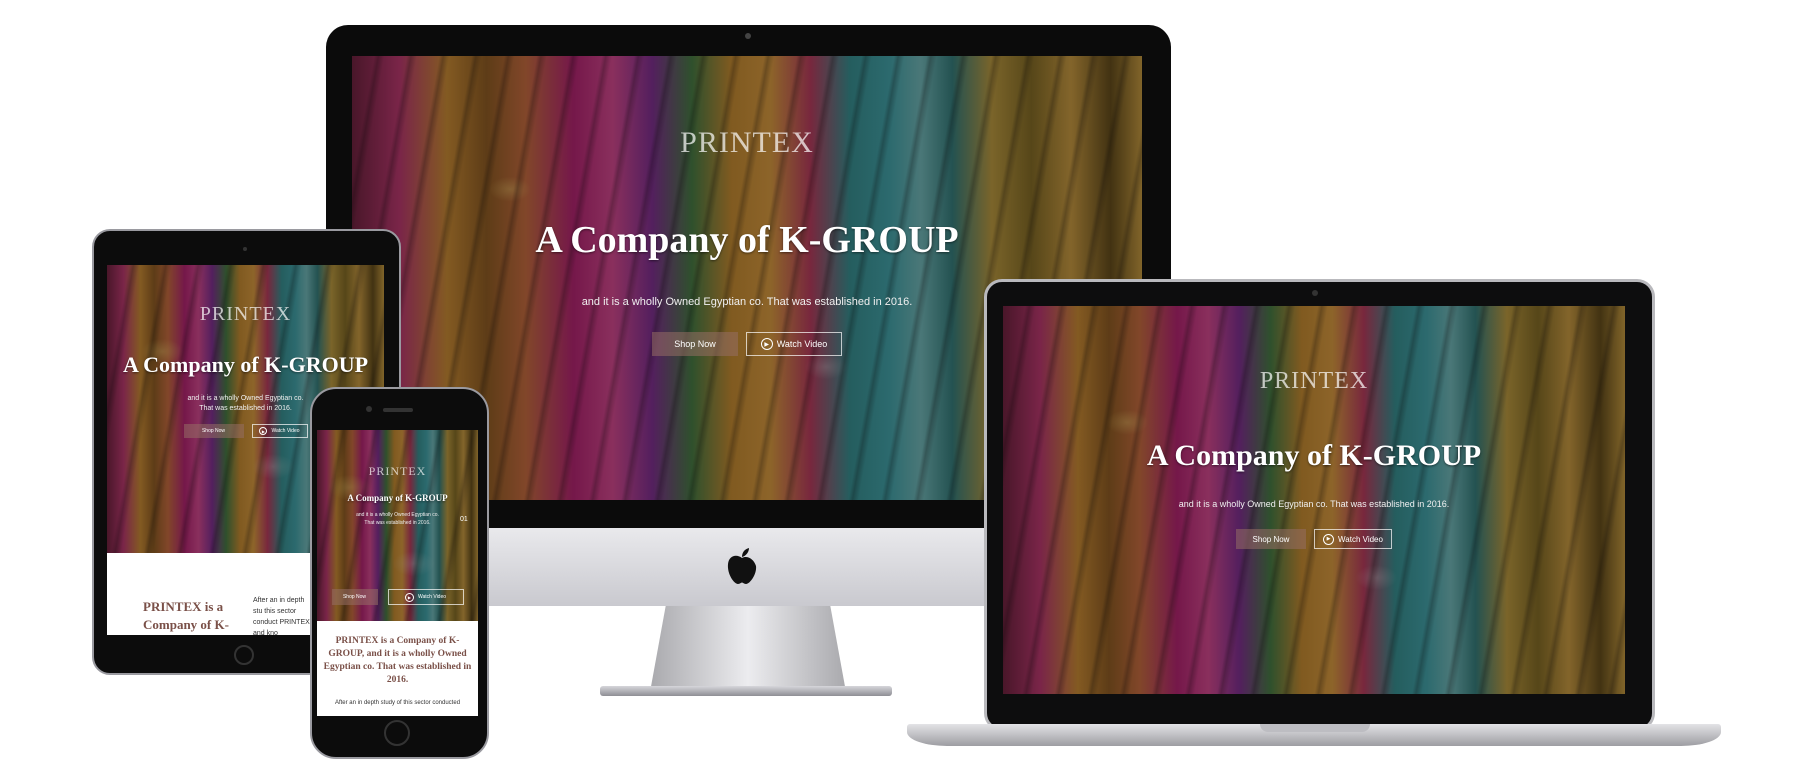 The width and height of the screenshot is (1800, 760). I want to click on laptop-camera, so click(1315, 293).